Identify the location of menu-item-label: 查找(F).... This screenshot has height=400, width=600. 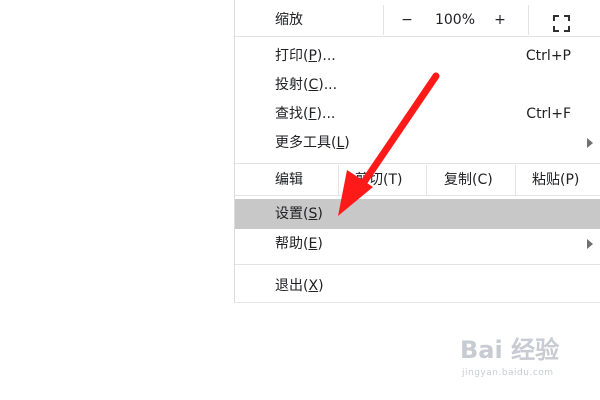
(305, 114).